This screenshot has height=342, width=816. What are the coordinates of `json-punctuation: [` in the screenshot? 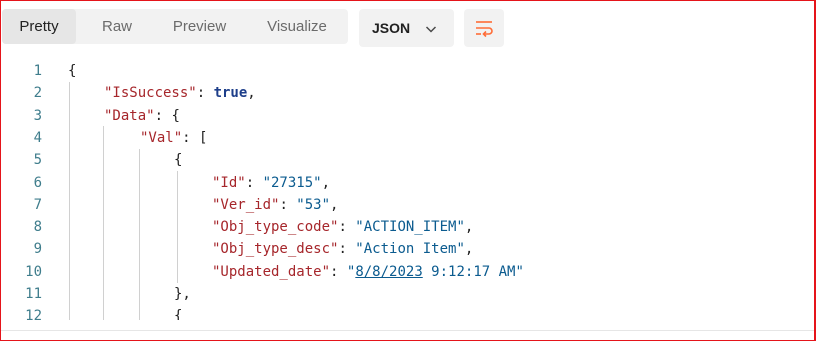 It's located at (203, 137).